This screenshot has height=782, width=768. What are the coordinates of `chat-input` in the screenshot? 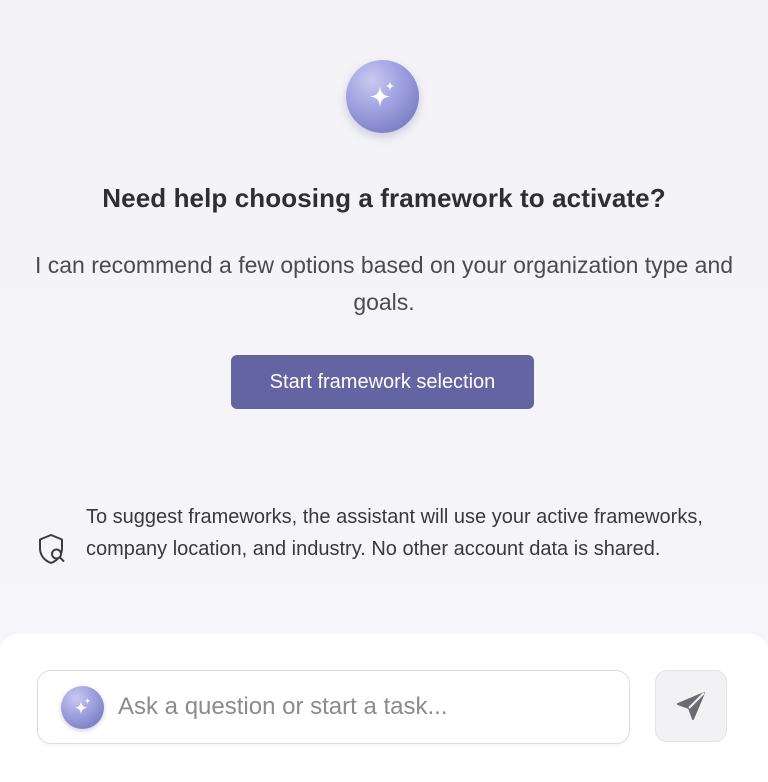 It's located at (363, 707).